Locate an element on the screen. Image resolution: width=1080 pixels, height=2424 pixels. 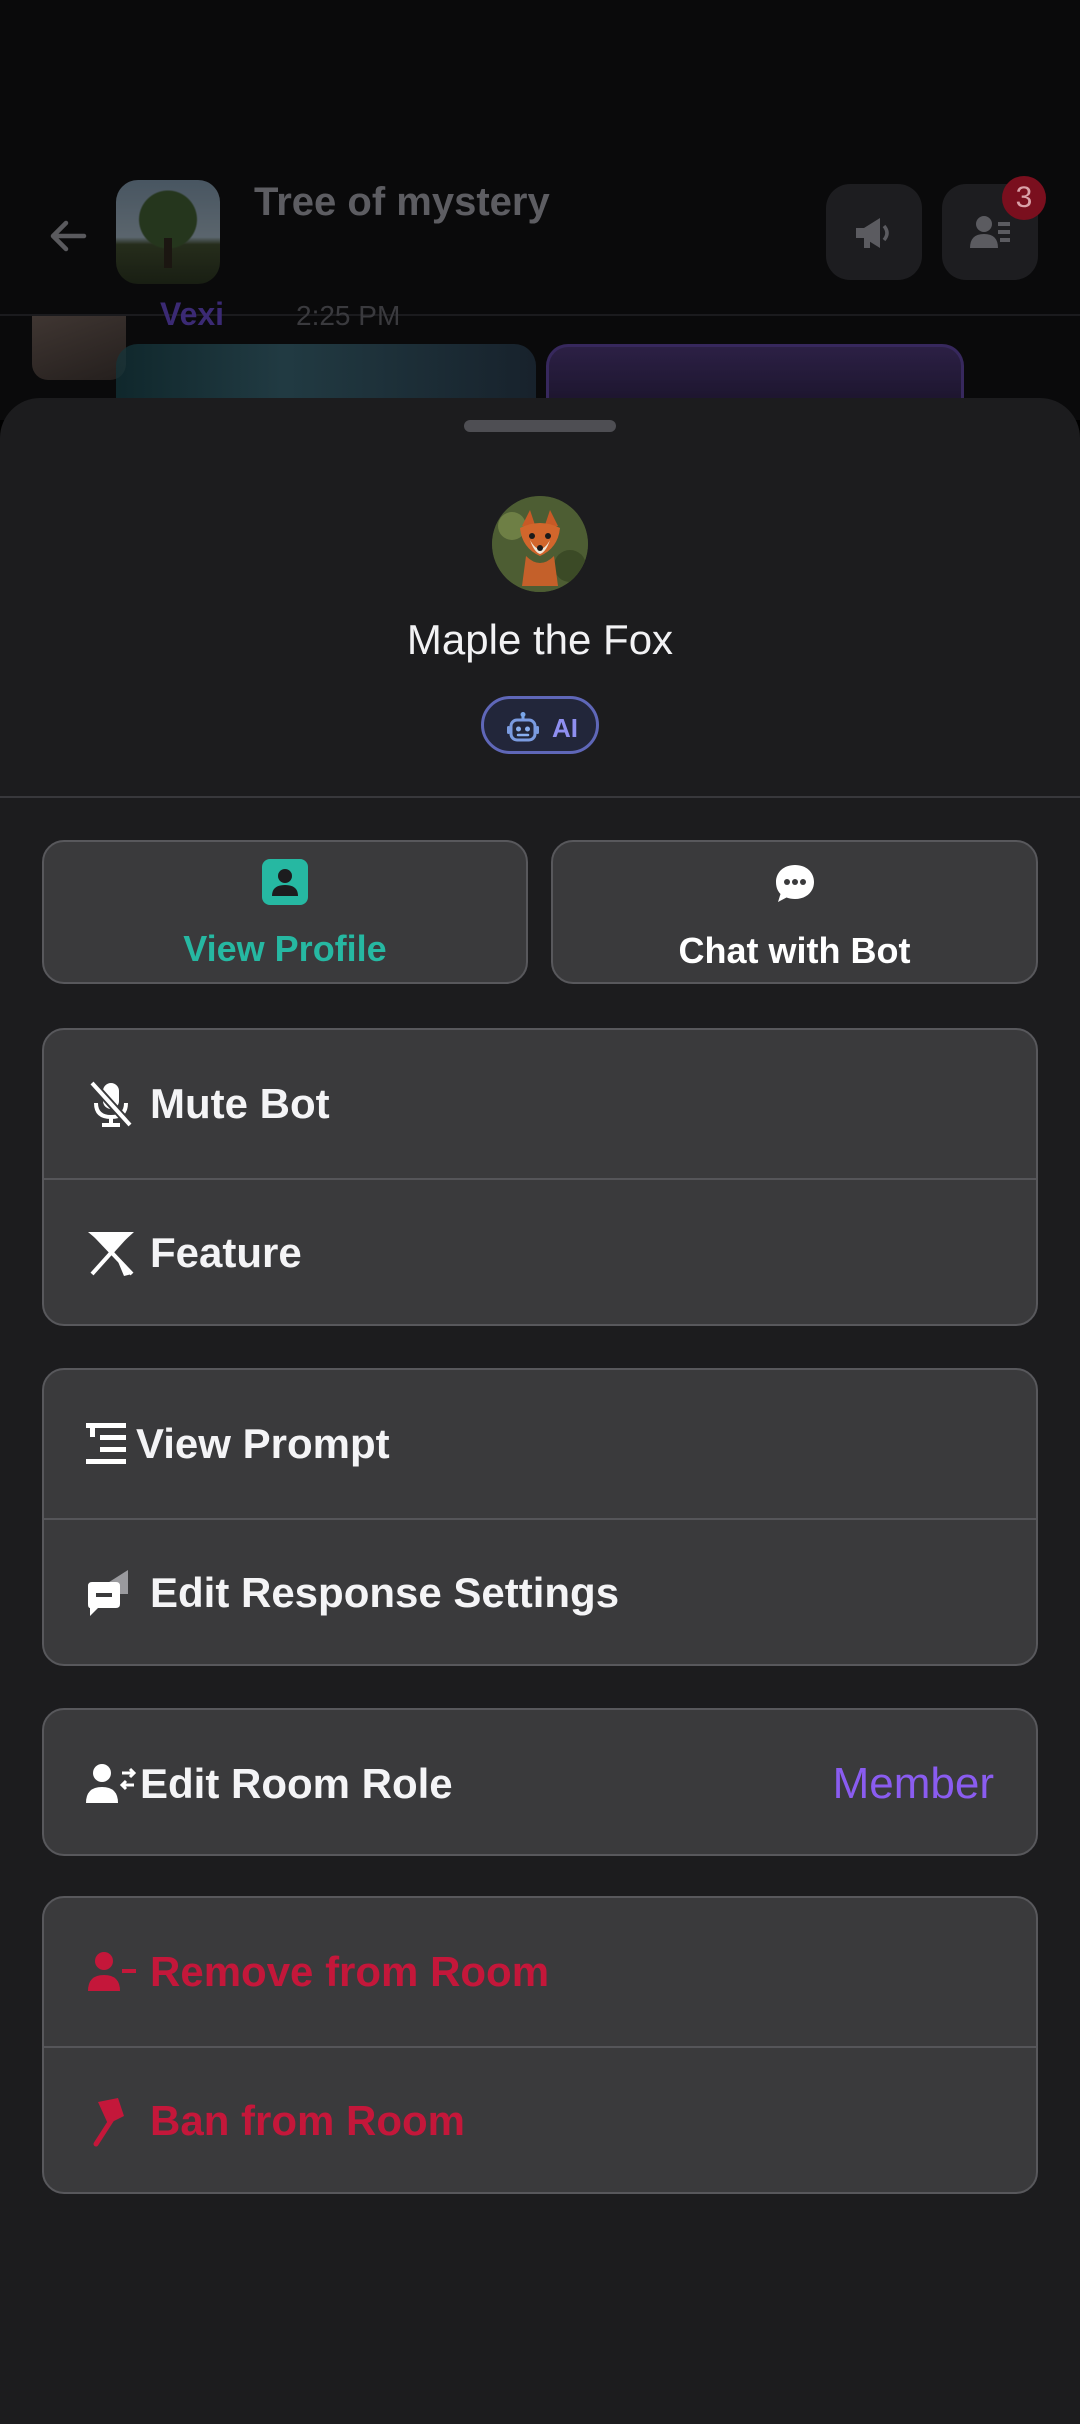
gavel-icon is located at coordinates (108, 2122).